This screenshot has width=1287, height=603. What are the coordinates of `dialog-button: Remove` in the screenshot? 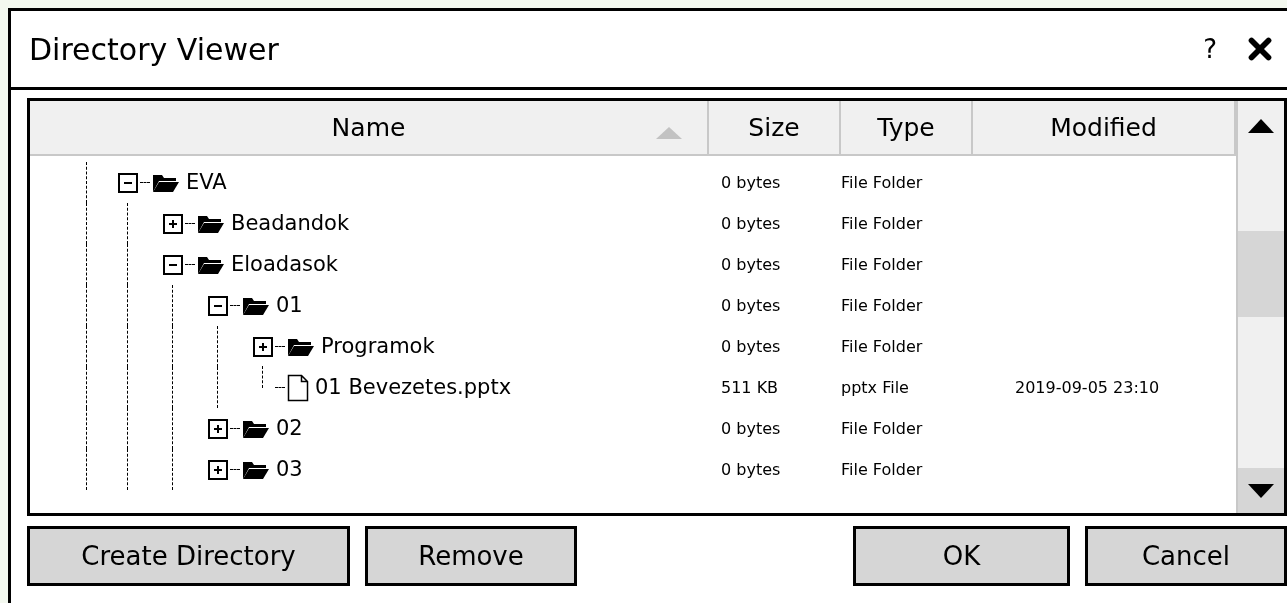 It's located at (471, 556).